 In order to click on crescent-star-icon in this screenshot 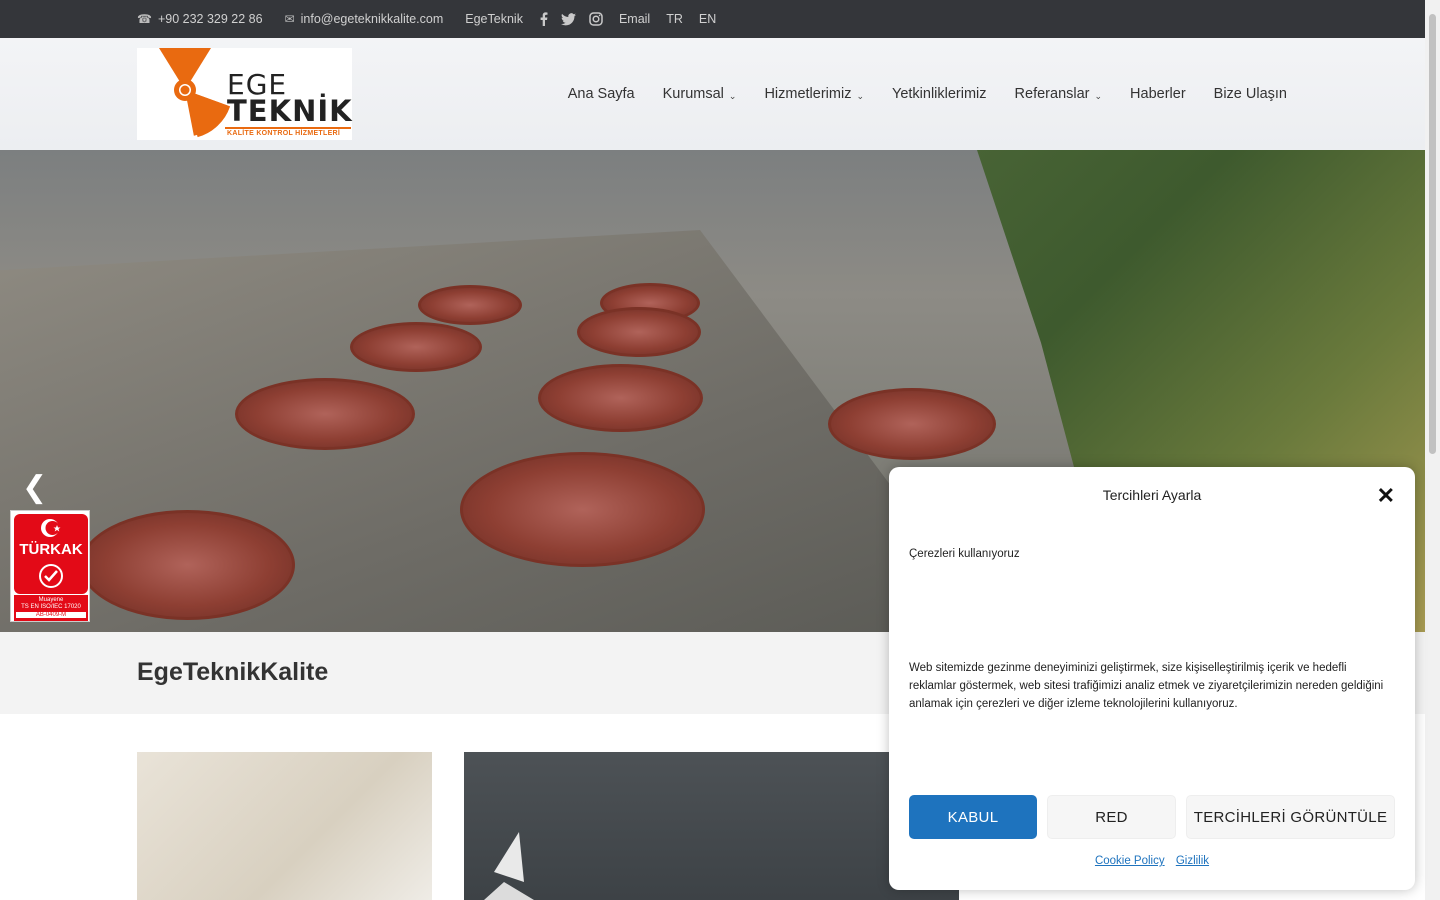, I will do `click(51, 528)`.